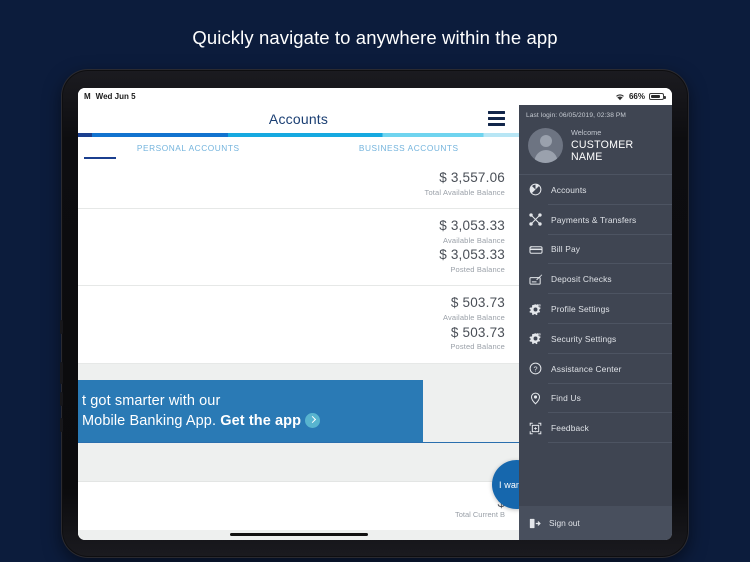 Image resolution: width=750 pixels, height=562 pixels. Describe the element at coordinates (580, 309) in the screenshot. I see `sidebar-item-label: Profile Settings` at that location.